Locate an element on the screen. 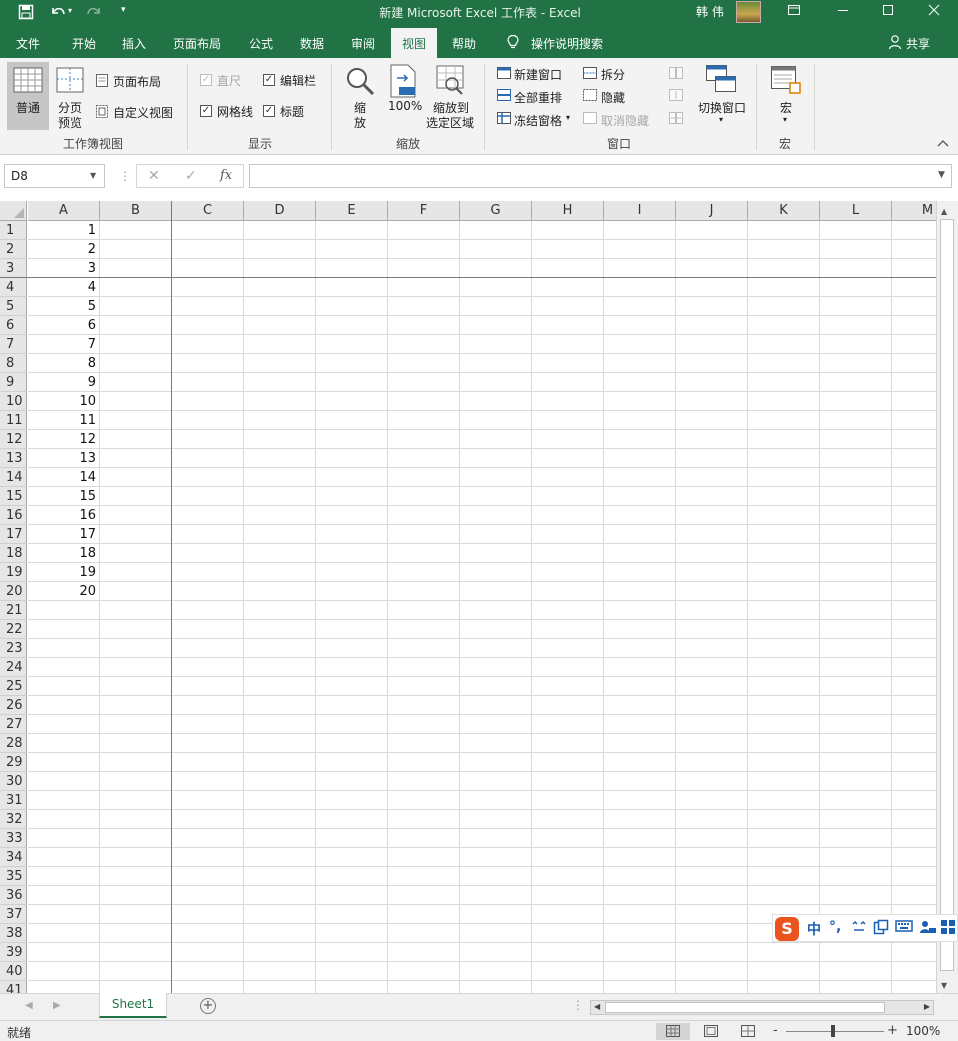 The height and width of the screenshot is (1041, 958). zoom-in-button: + is located at coordinates (892, 1030).